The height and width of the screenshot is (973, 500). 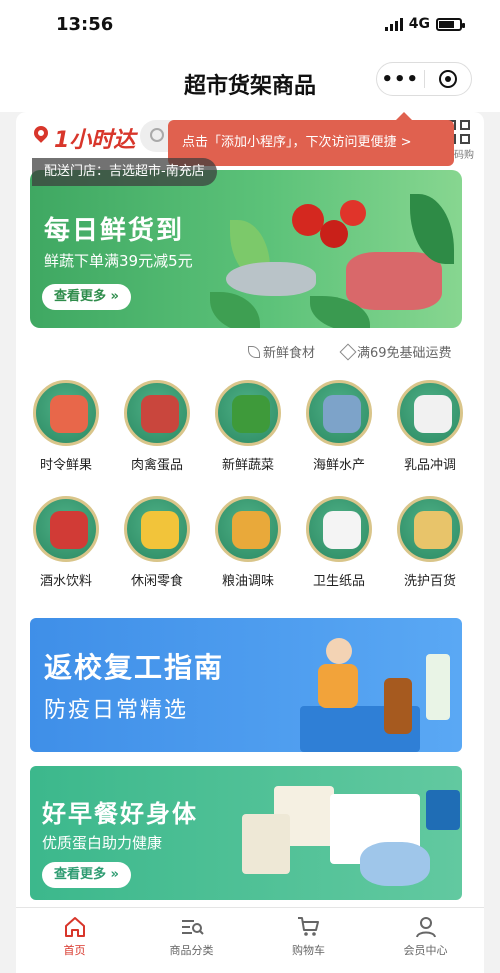 What do you see at coordinates (75, 927) in the screenshot?
I see `home-icon` at bounding box center [75, 927].